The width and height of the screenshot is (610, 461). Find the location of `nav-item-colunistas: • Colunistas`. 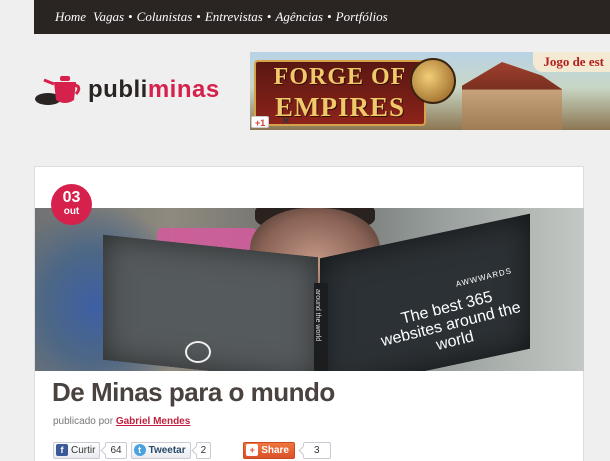

nav-item-colunistas: • Colunistas is located at coordinates (158, 17).